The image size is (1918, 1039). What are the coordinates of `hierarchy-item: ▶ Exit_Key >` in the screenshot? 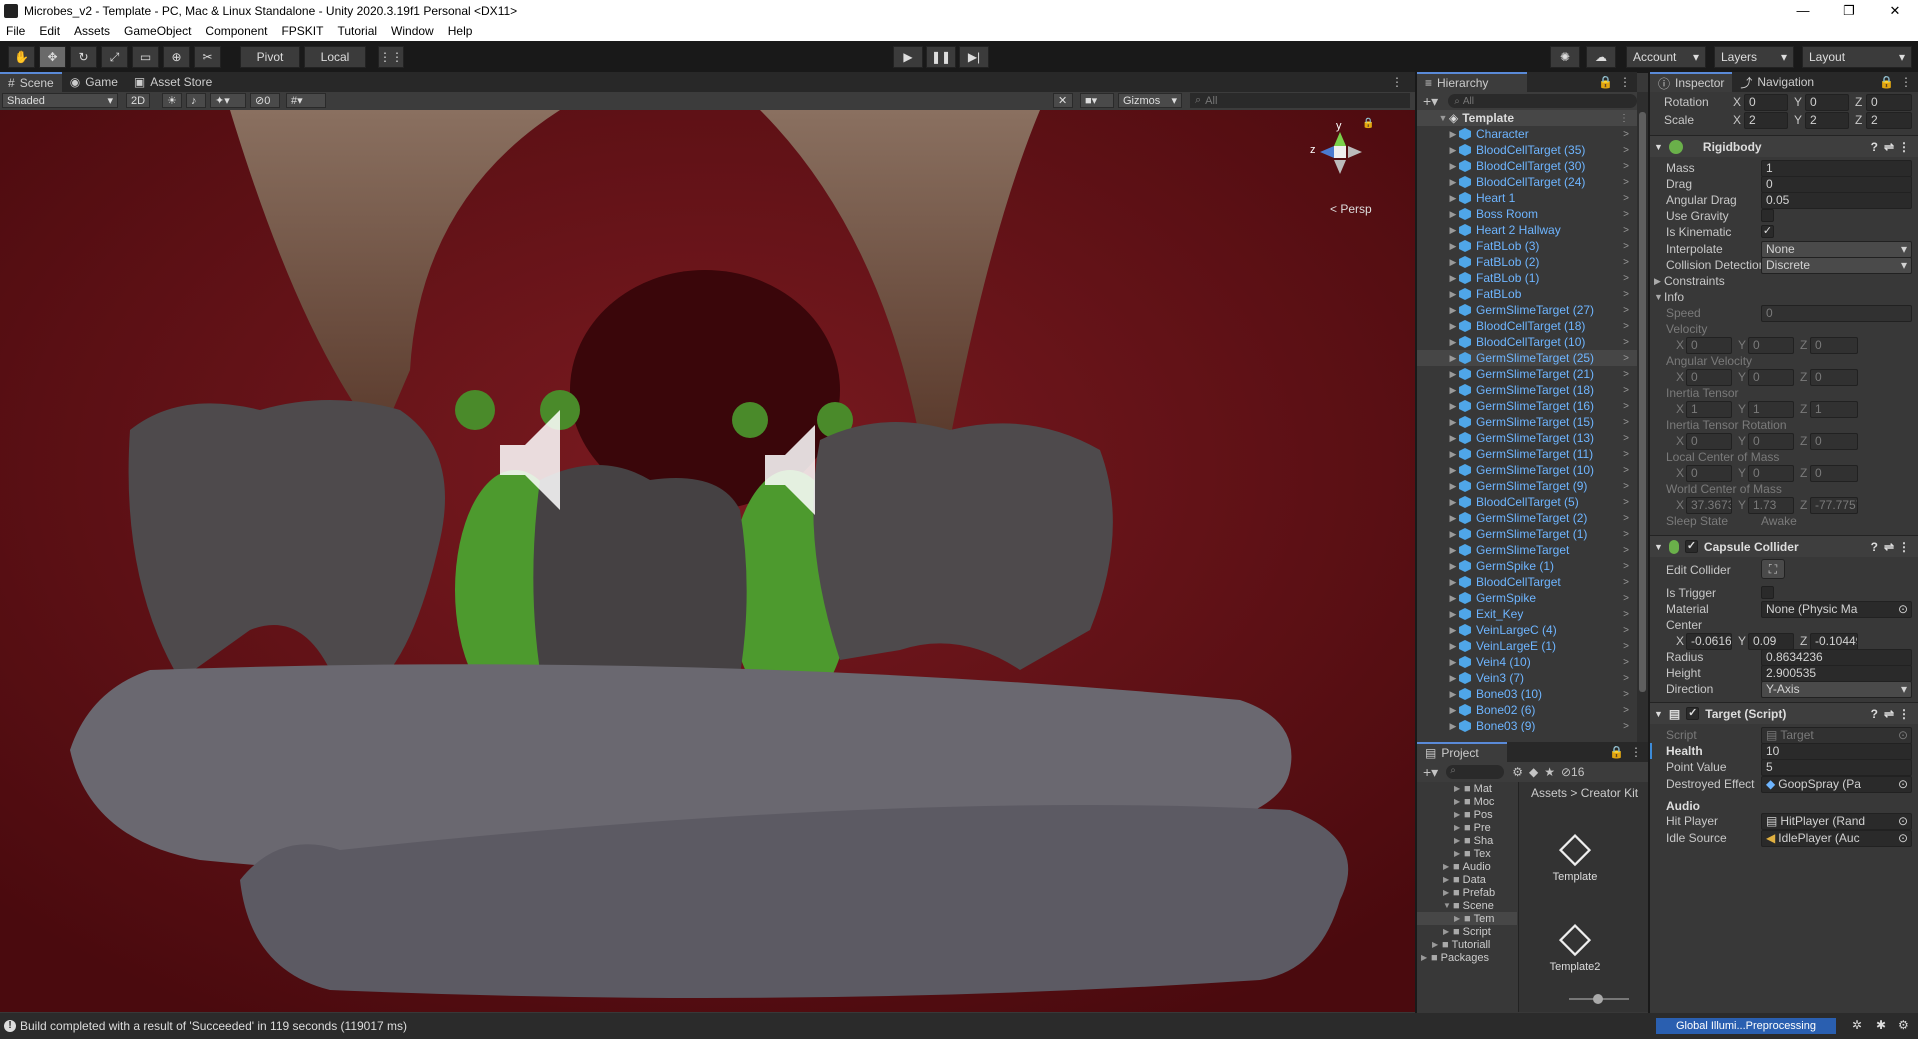 It's located at (1527, 614).